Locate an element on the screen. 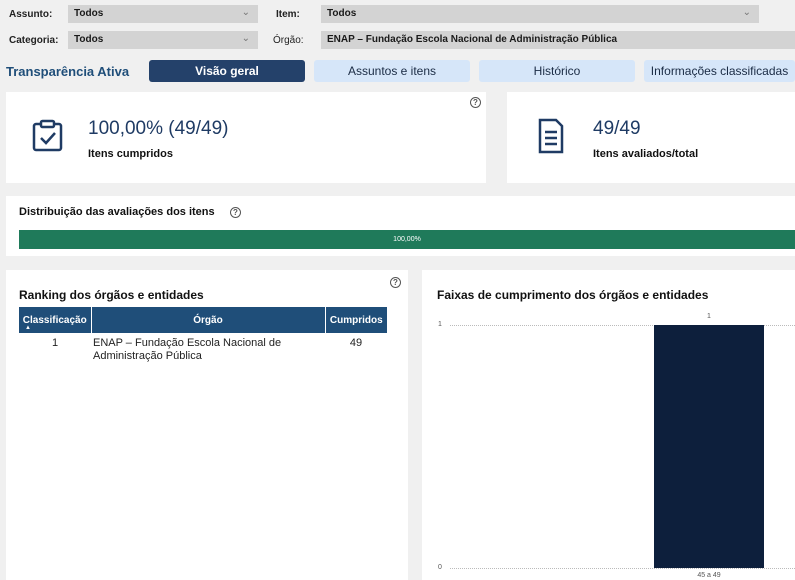 The height and width of the screenshot is (580, 795). filter-assunto-value: Todos is located at coordinates (89, 13).